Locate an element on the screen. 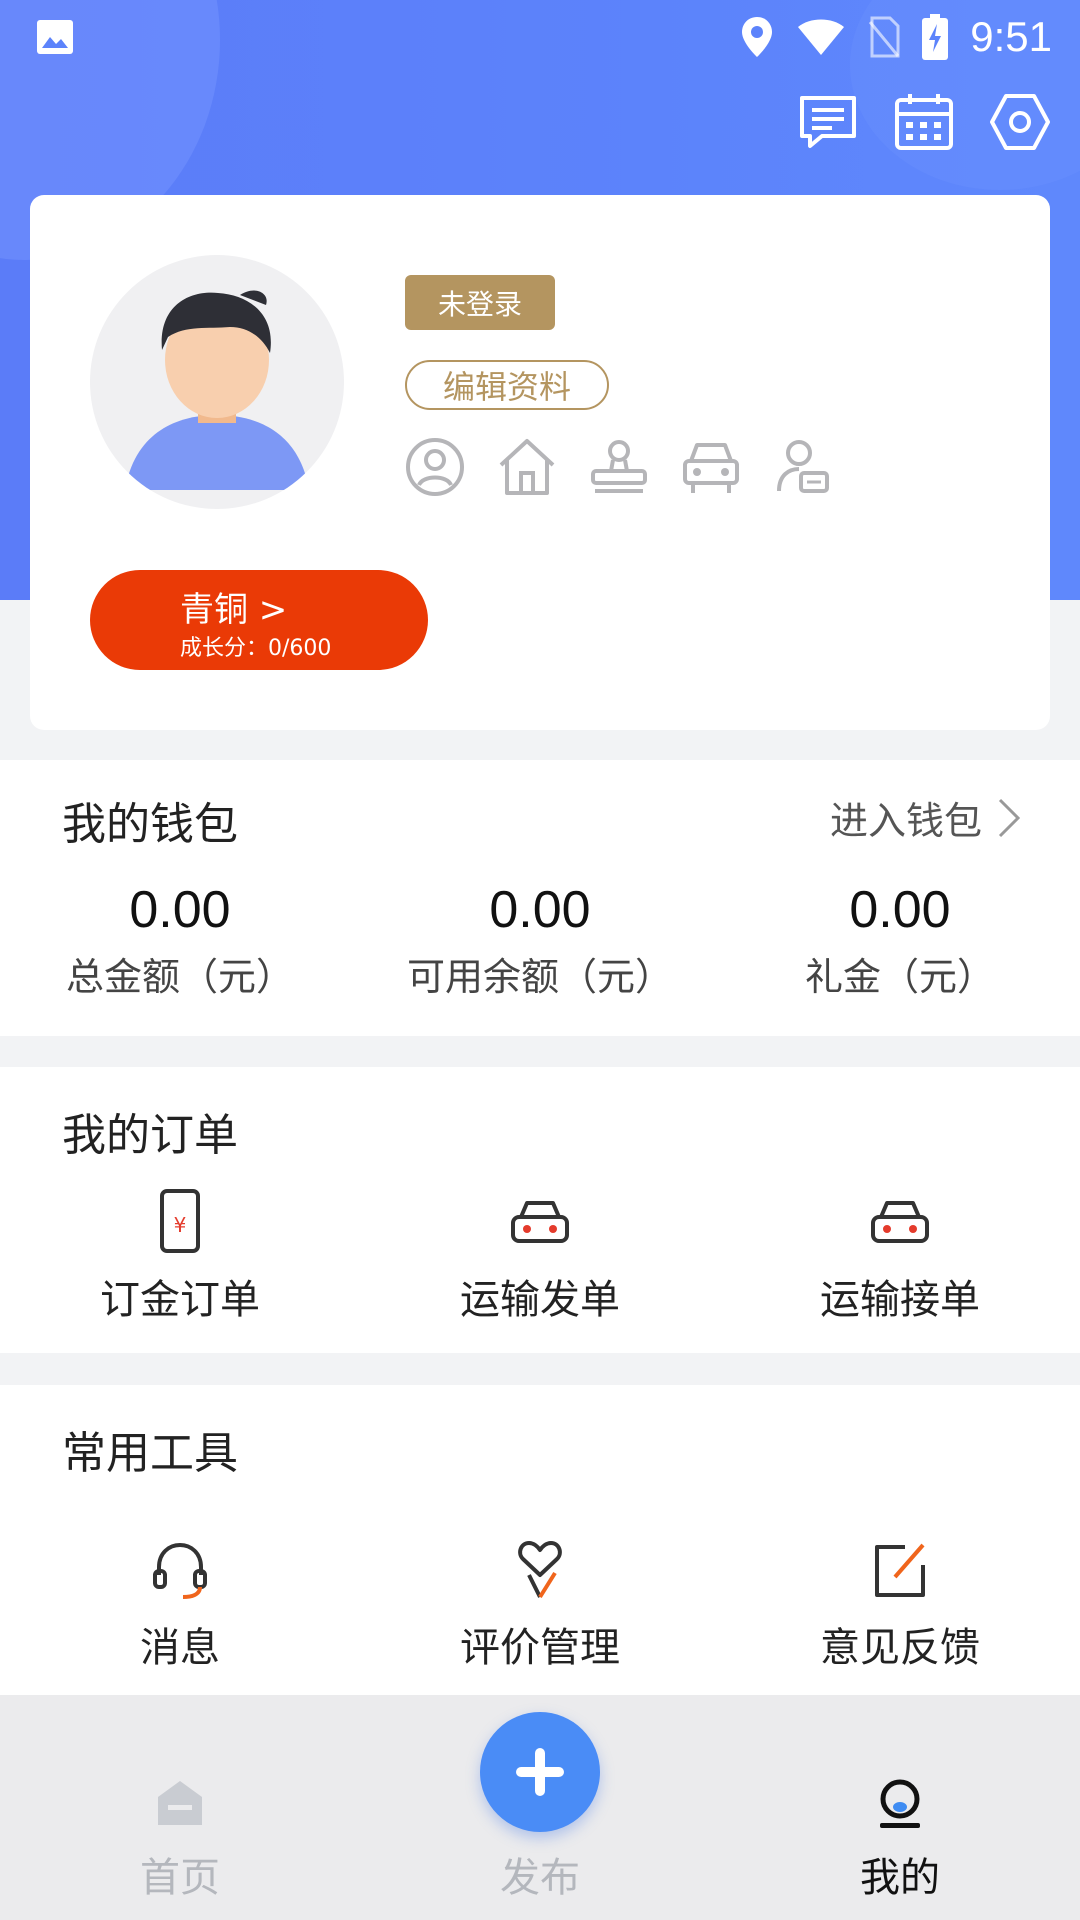 The width and height of the screenshot is (1080, 1920). login-status-badge: 未登录 is located at coordinates (480, 302).